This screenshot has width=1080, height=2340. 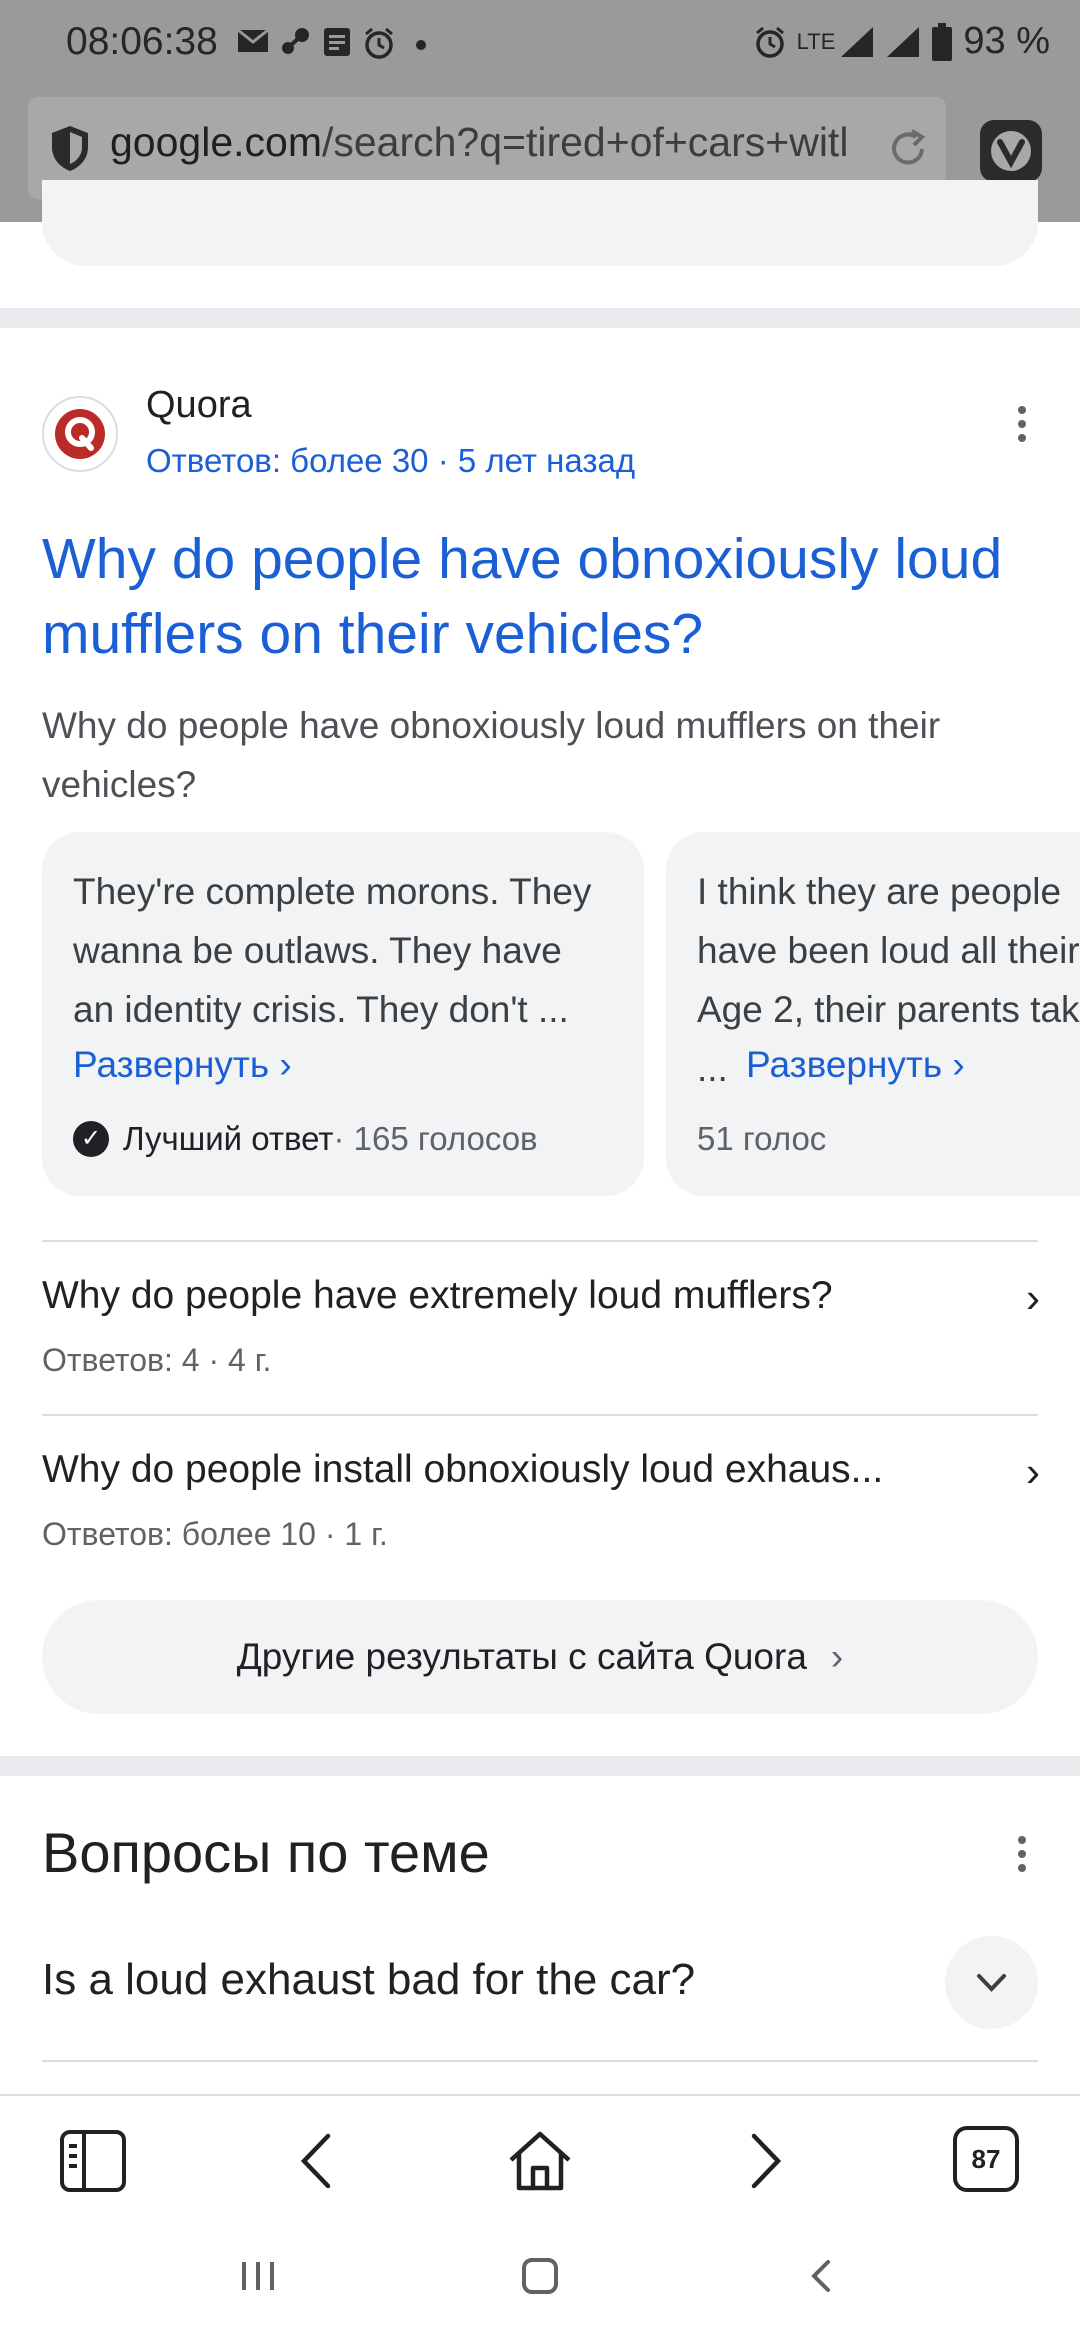 I want to click on previous-result-button, so click(x=540, y=223).